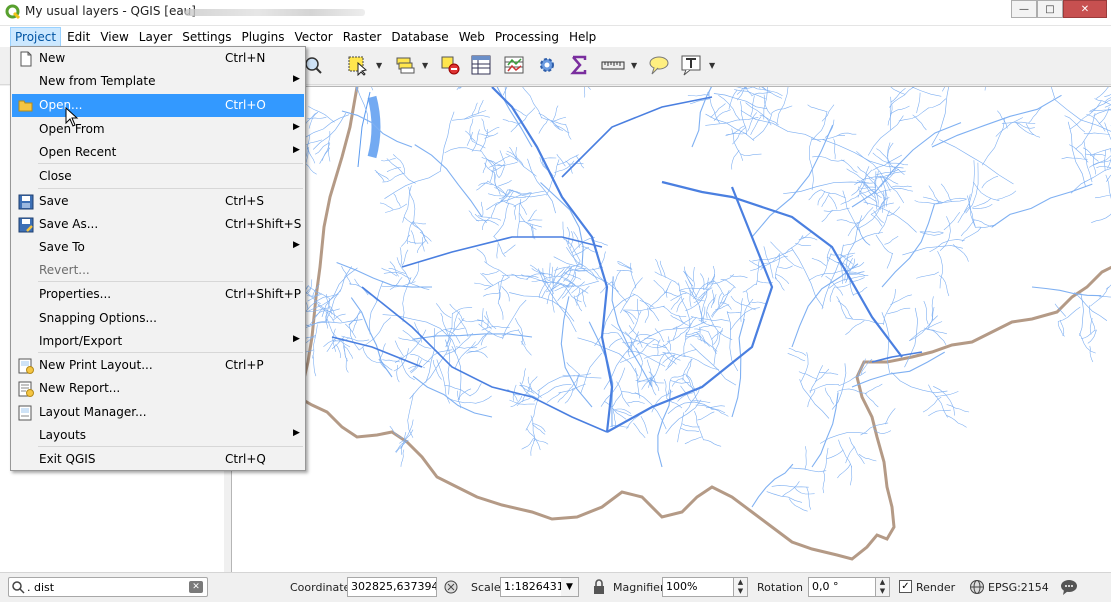 The image size is (1111, 602). Describe the element at coordinates (262, 37) in the screenshot. I see `menu-plugins: Plugins` at that location.